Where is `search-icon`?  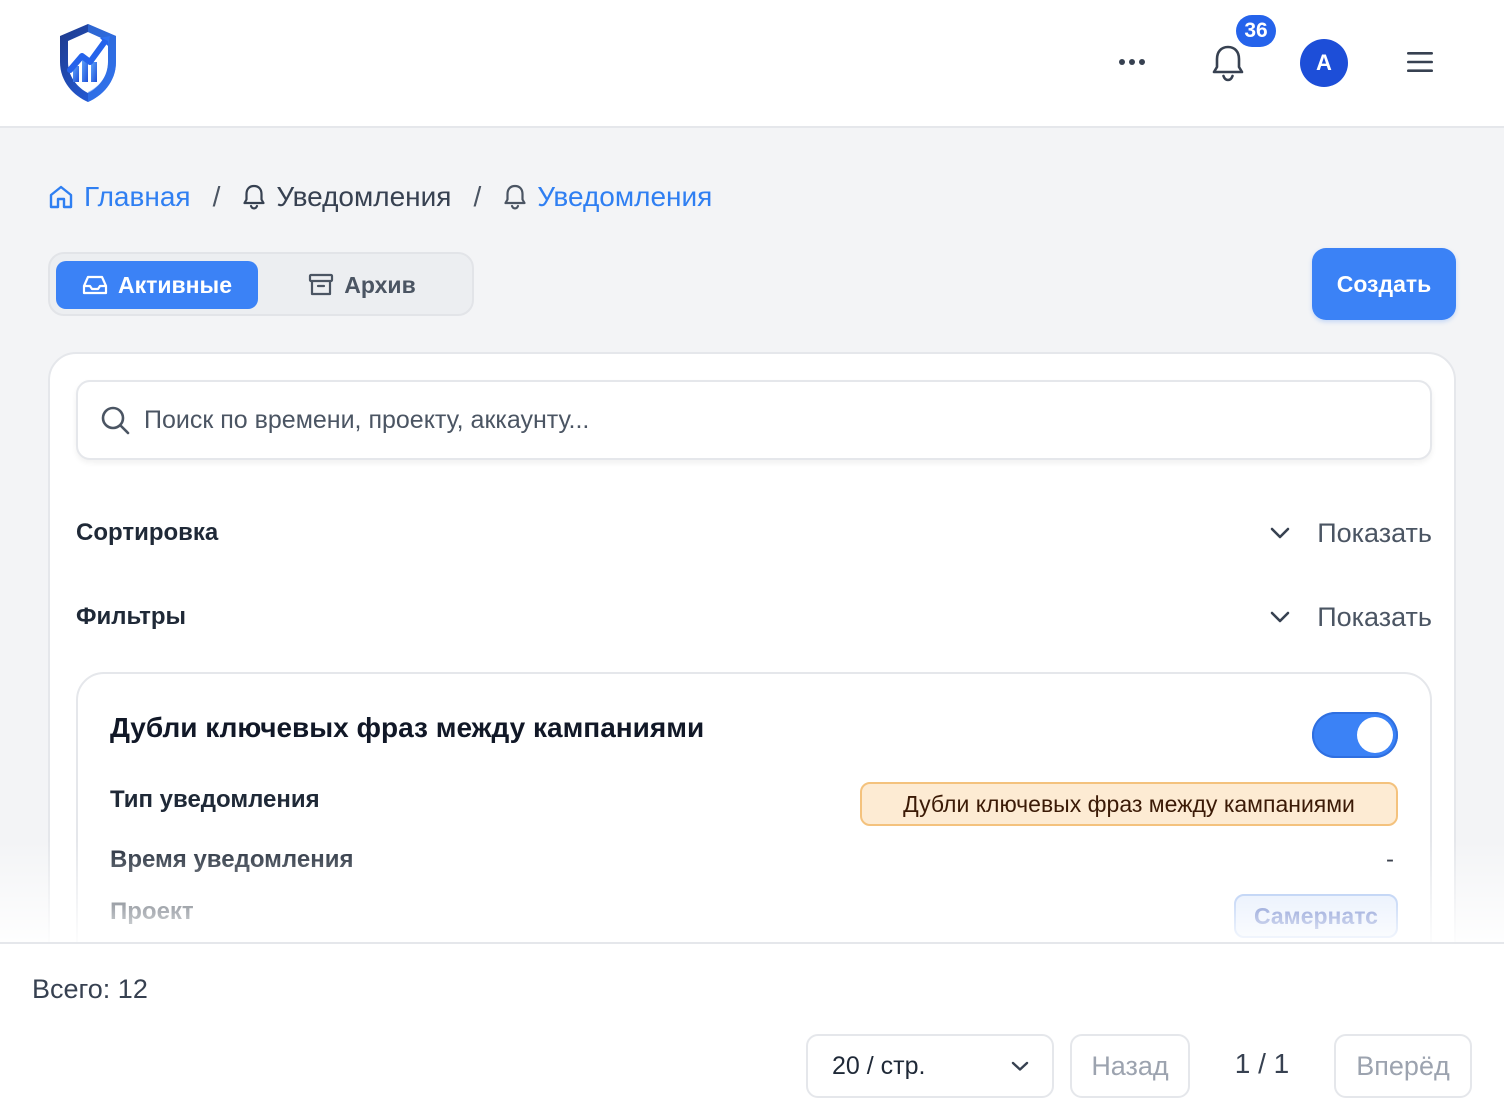
search-icon is located at coordinates (115, 420).